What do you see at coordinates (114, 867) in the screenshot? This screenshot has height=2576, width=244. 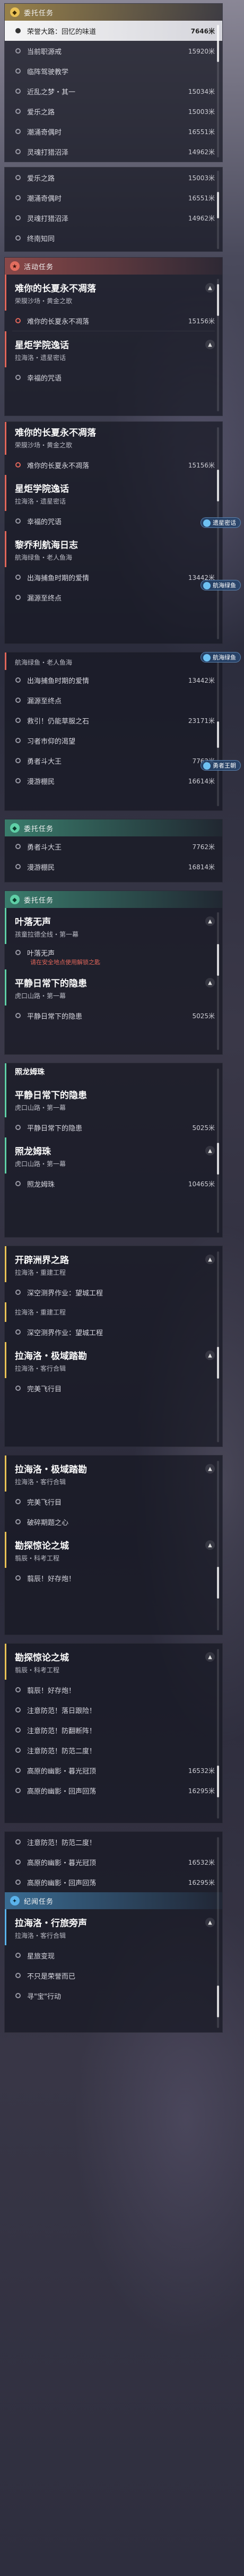 I see `quest-step: 漫游棚民 16814米` at bounding box center [114, 867].